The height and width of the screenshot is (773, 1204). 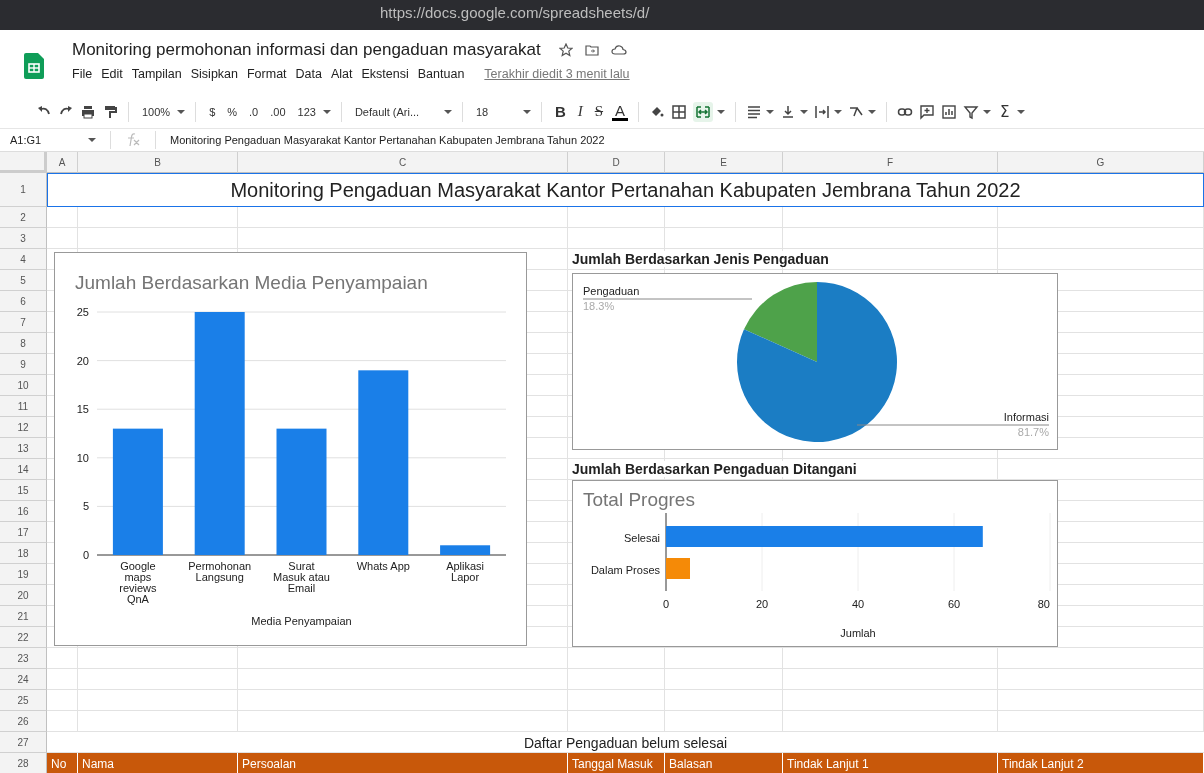 I want to click on row-header: 23, so click(x=23, y=658).